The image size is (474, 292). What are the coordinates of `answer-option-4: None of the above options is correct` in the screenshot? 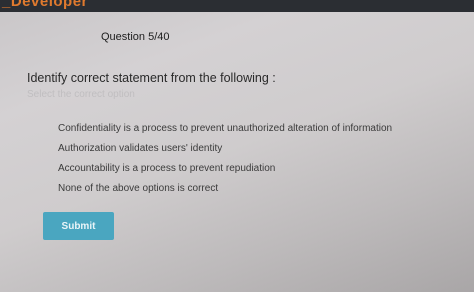 It's located at (225, 192).